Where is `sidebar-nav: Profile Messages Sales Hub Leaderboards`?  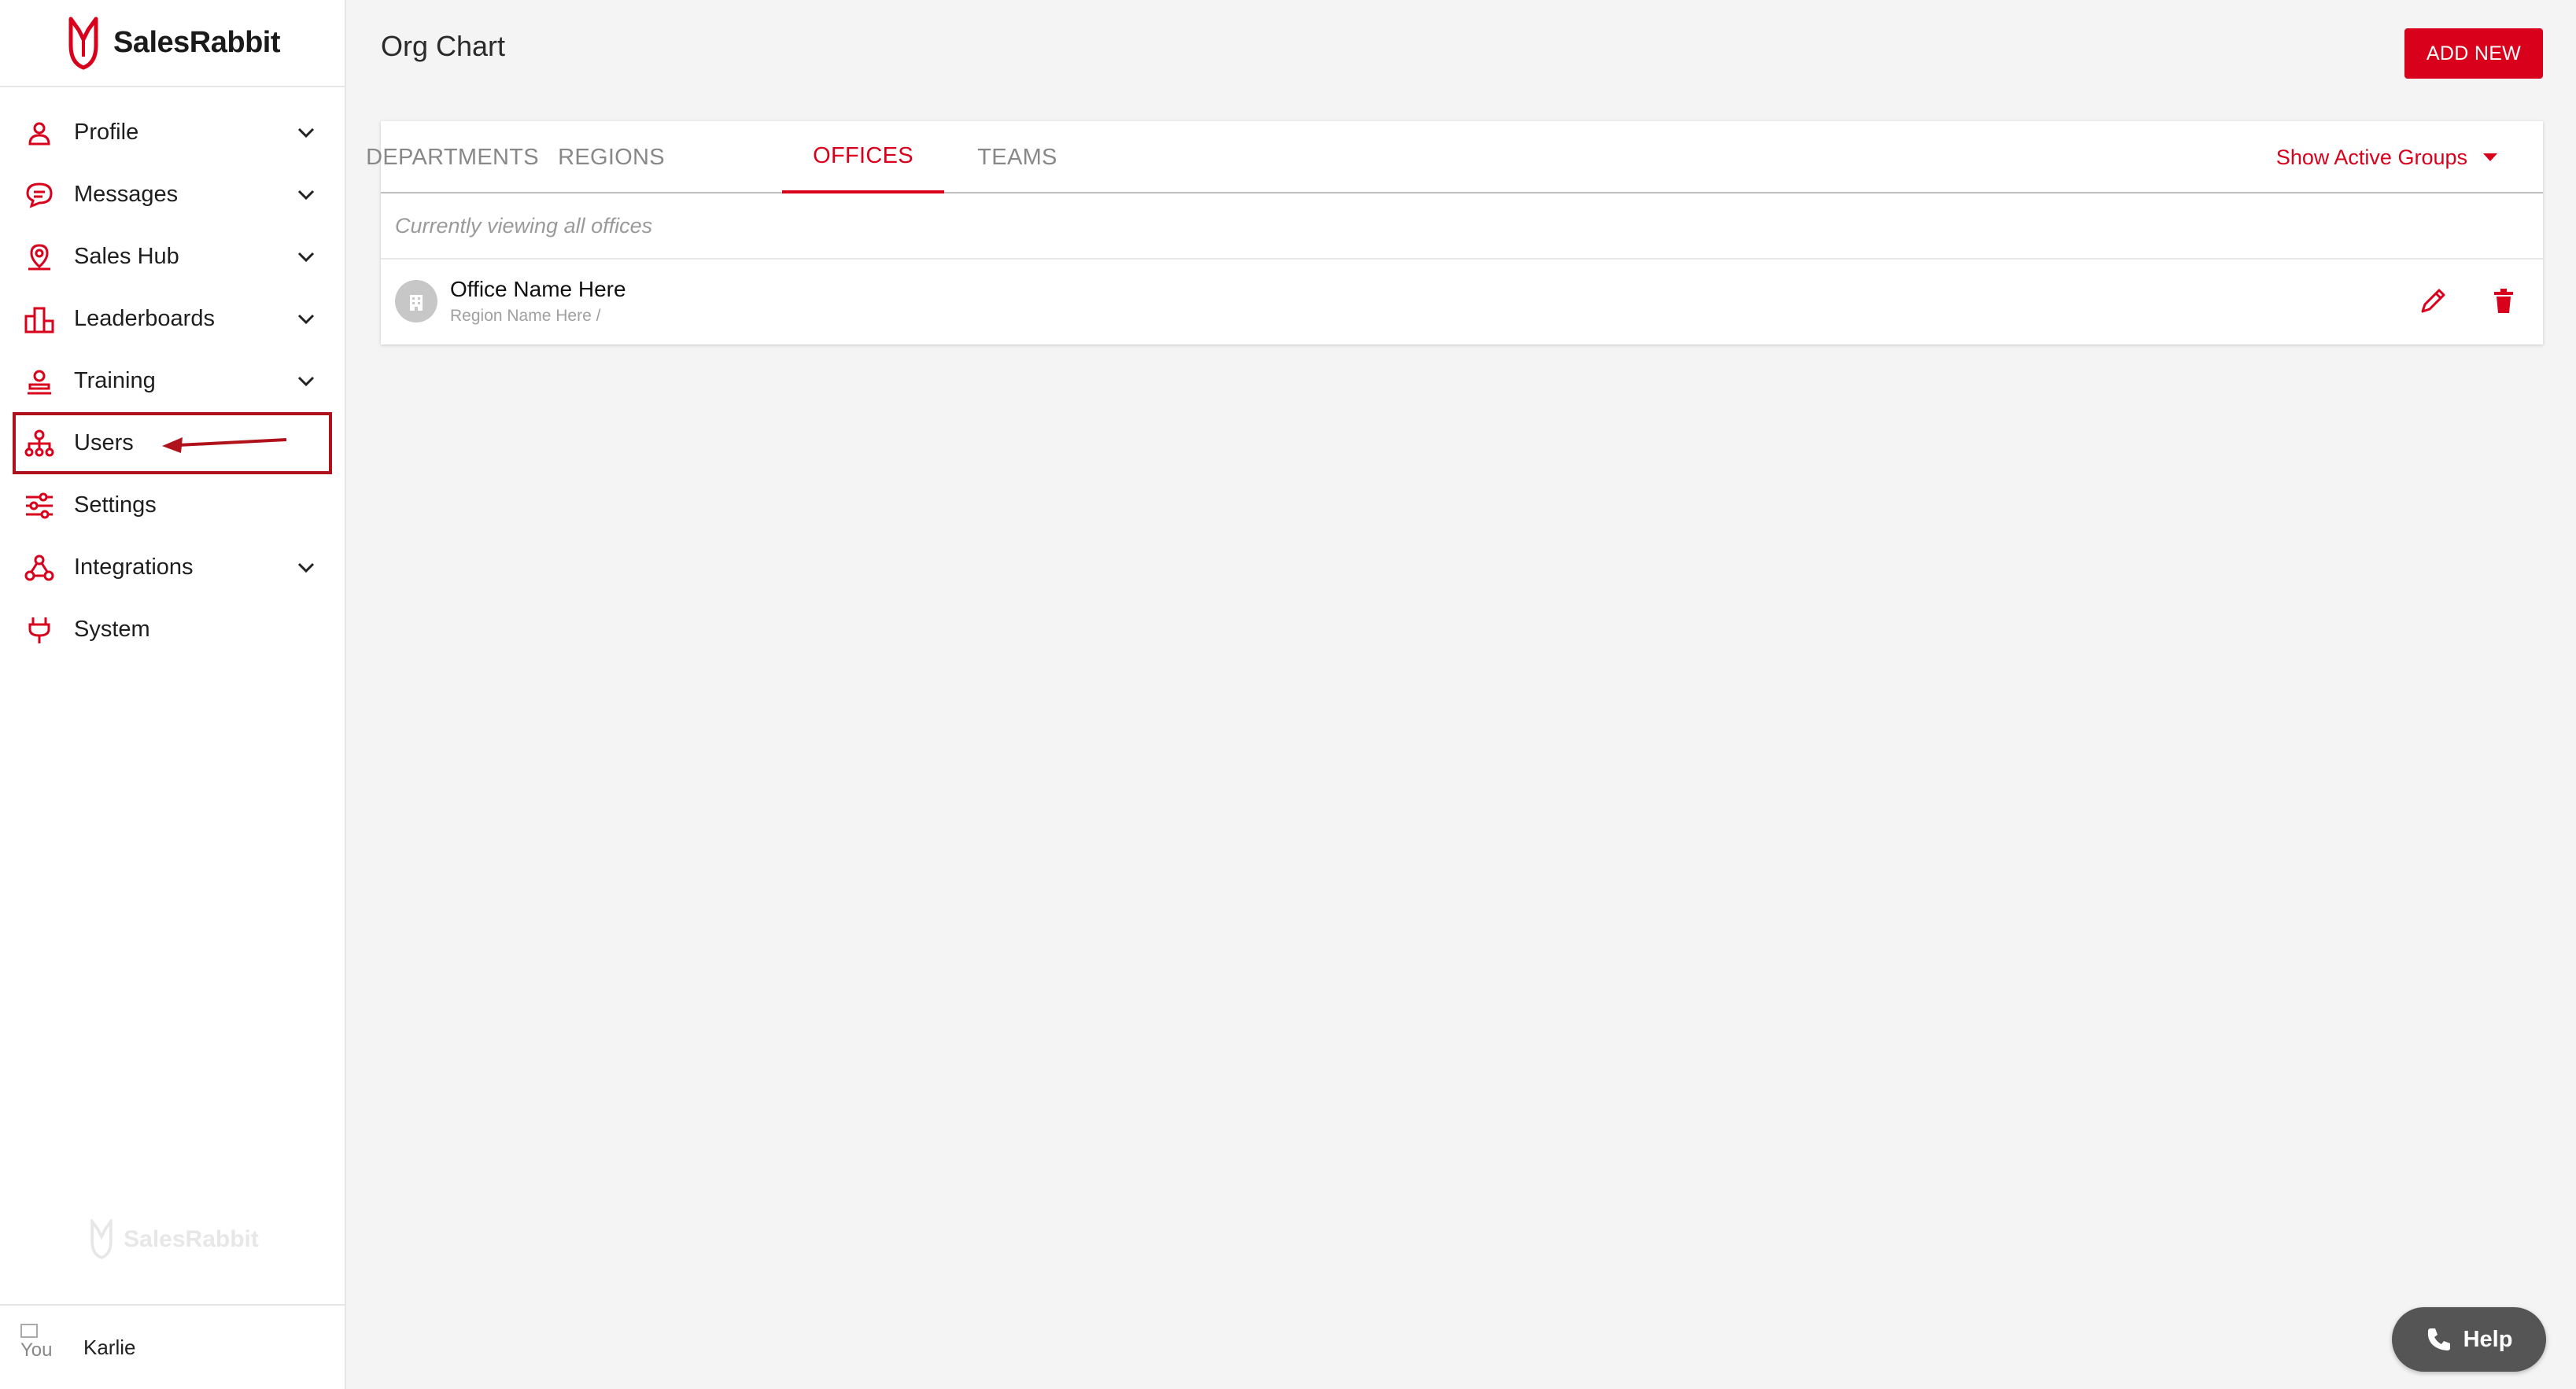
sidebar-nav: Profile Messages Sales Hub Leaderboards is located at coordinates (172, 374).